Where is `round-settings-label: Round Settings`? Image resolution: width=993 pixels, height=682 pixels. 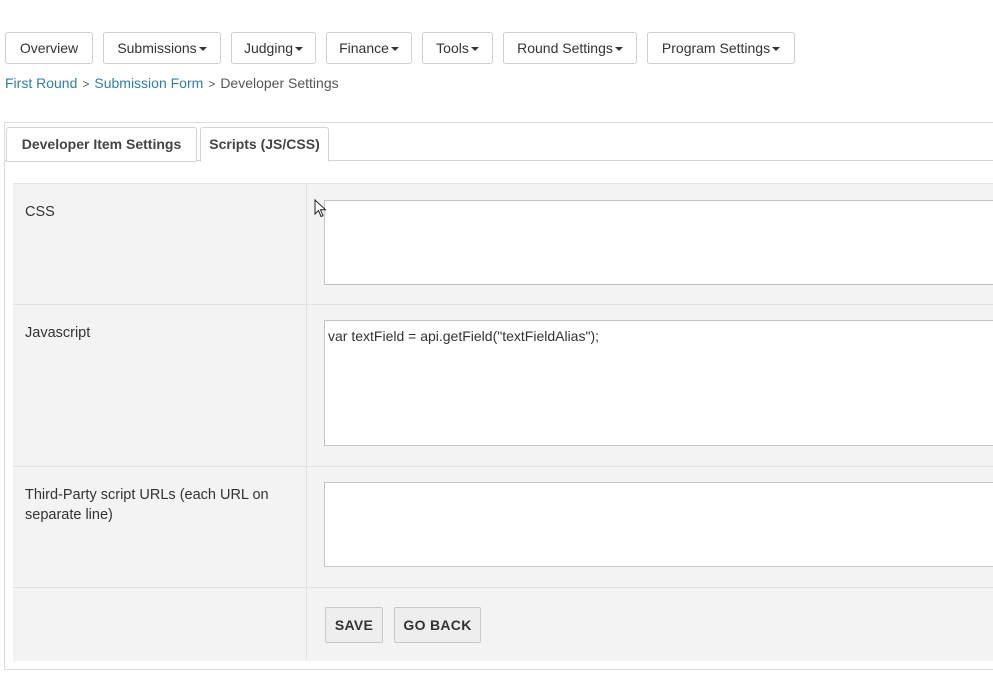 round-settings-label: Round Settings is located at coordinates (565, 48).